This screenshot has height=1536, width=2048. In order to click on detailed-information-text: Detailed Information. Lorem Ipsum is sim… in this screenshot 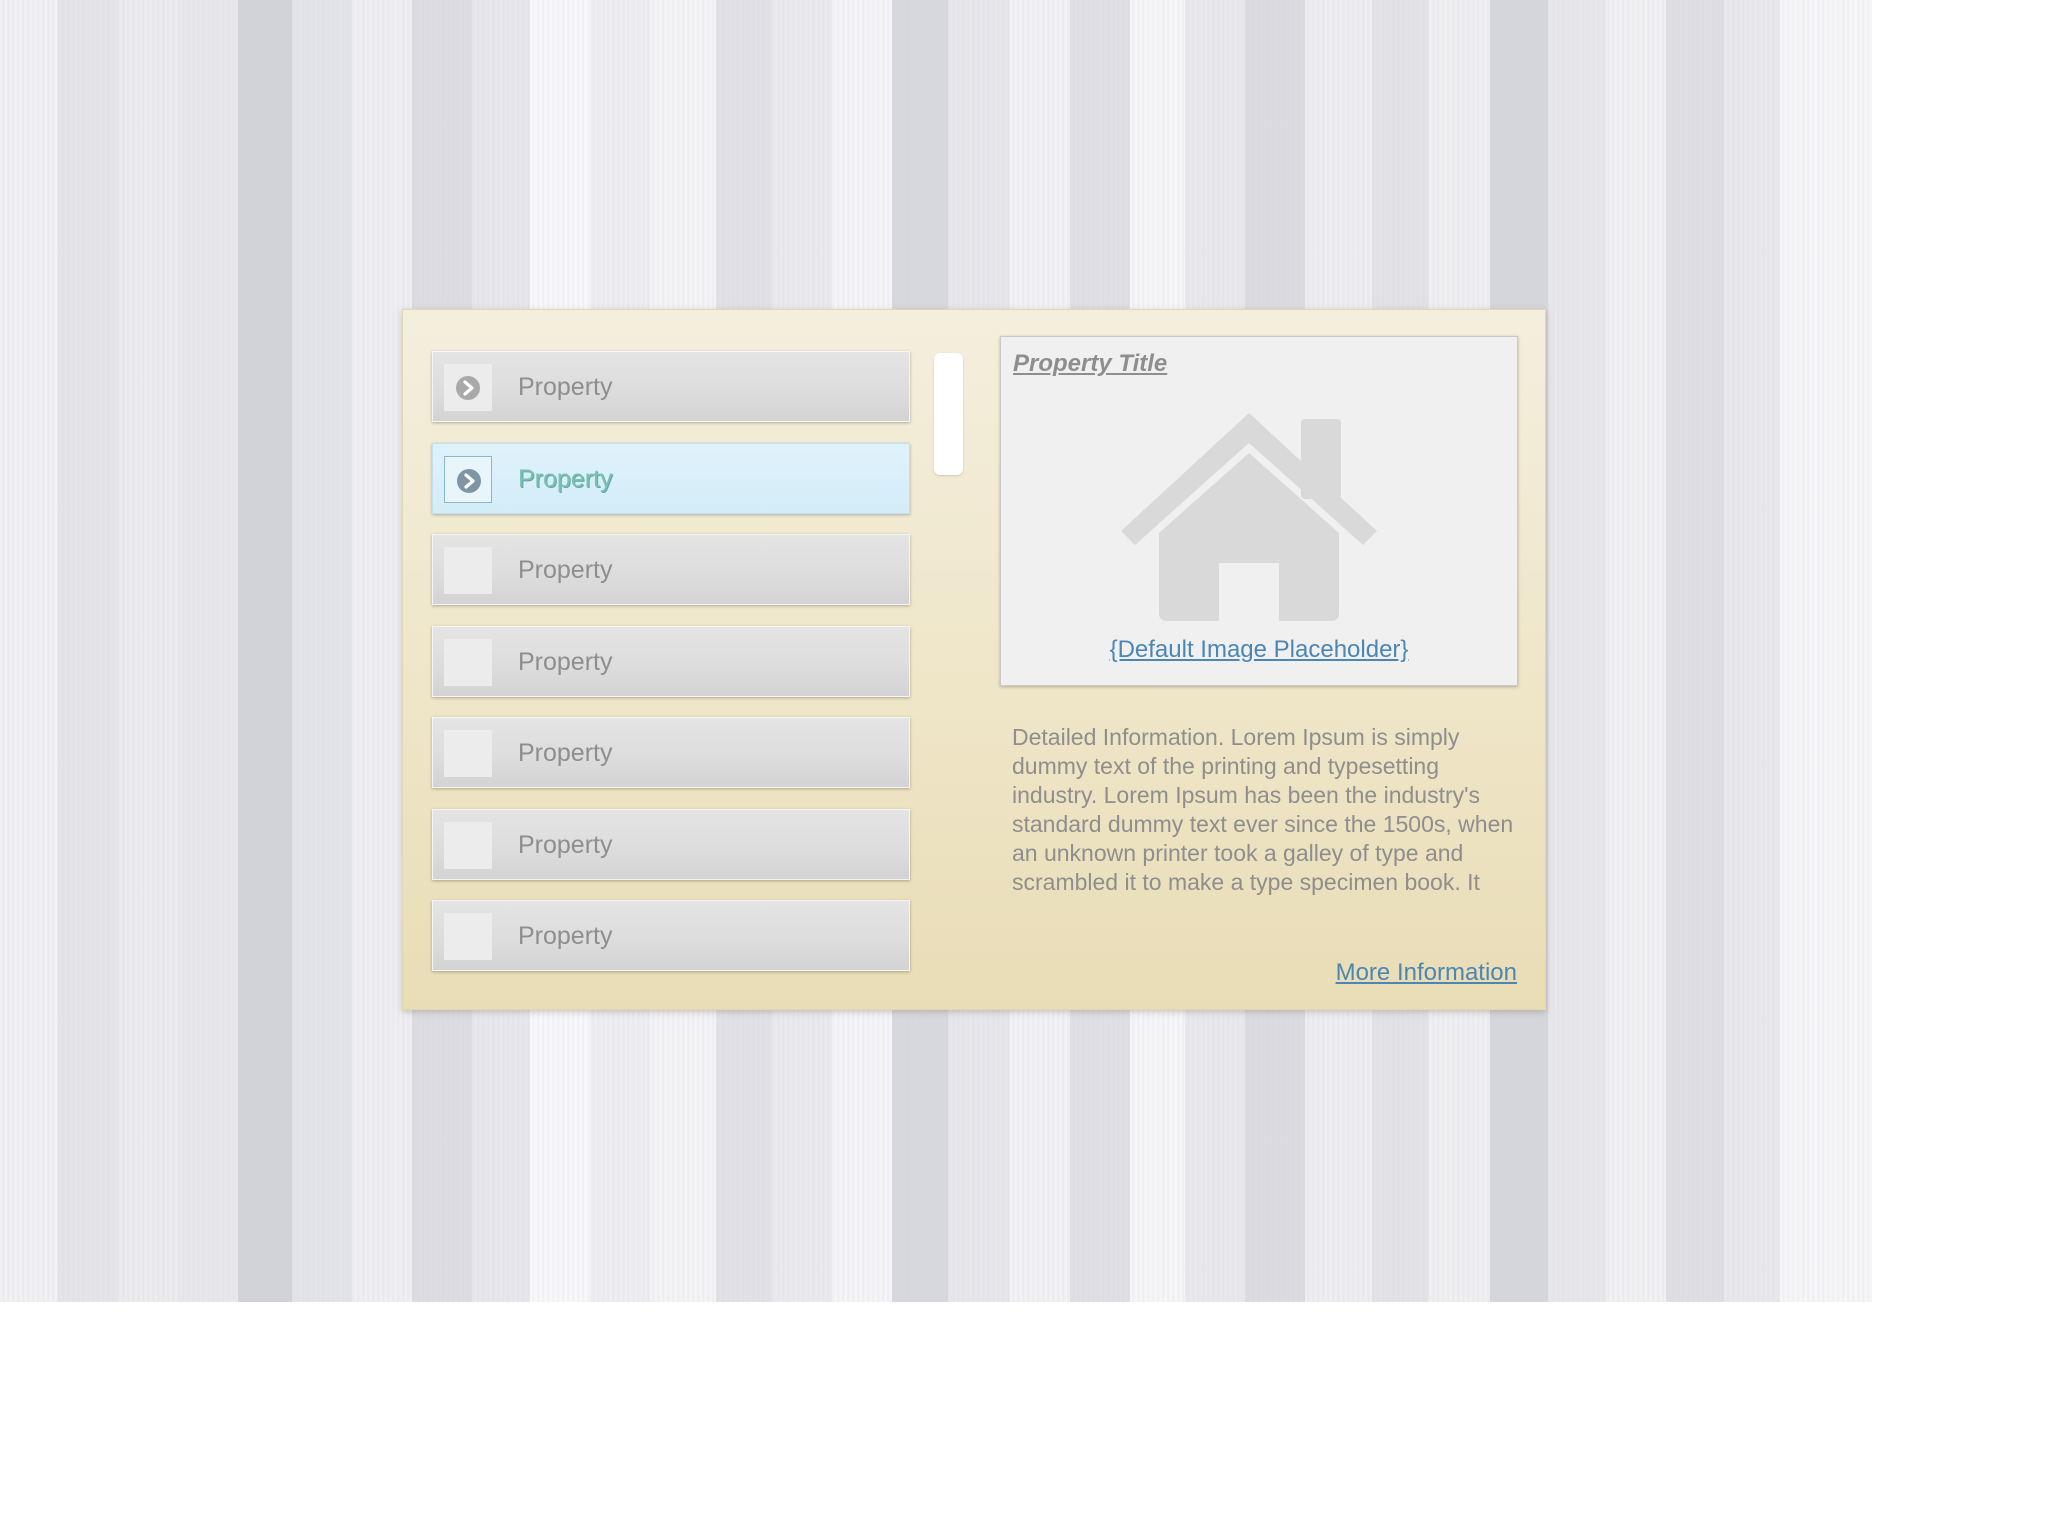, I will do `click(1263, 812)`.